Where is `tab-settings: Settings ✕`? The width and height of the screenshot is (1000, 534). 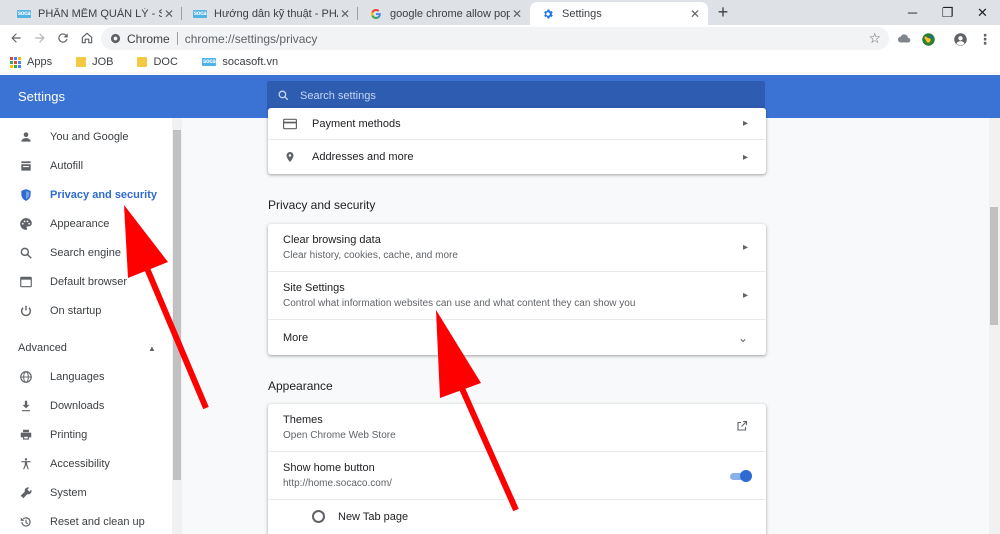 tab-settings: Settings ✕ is located at coordinates (619, 13).